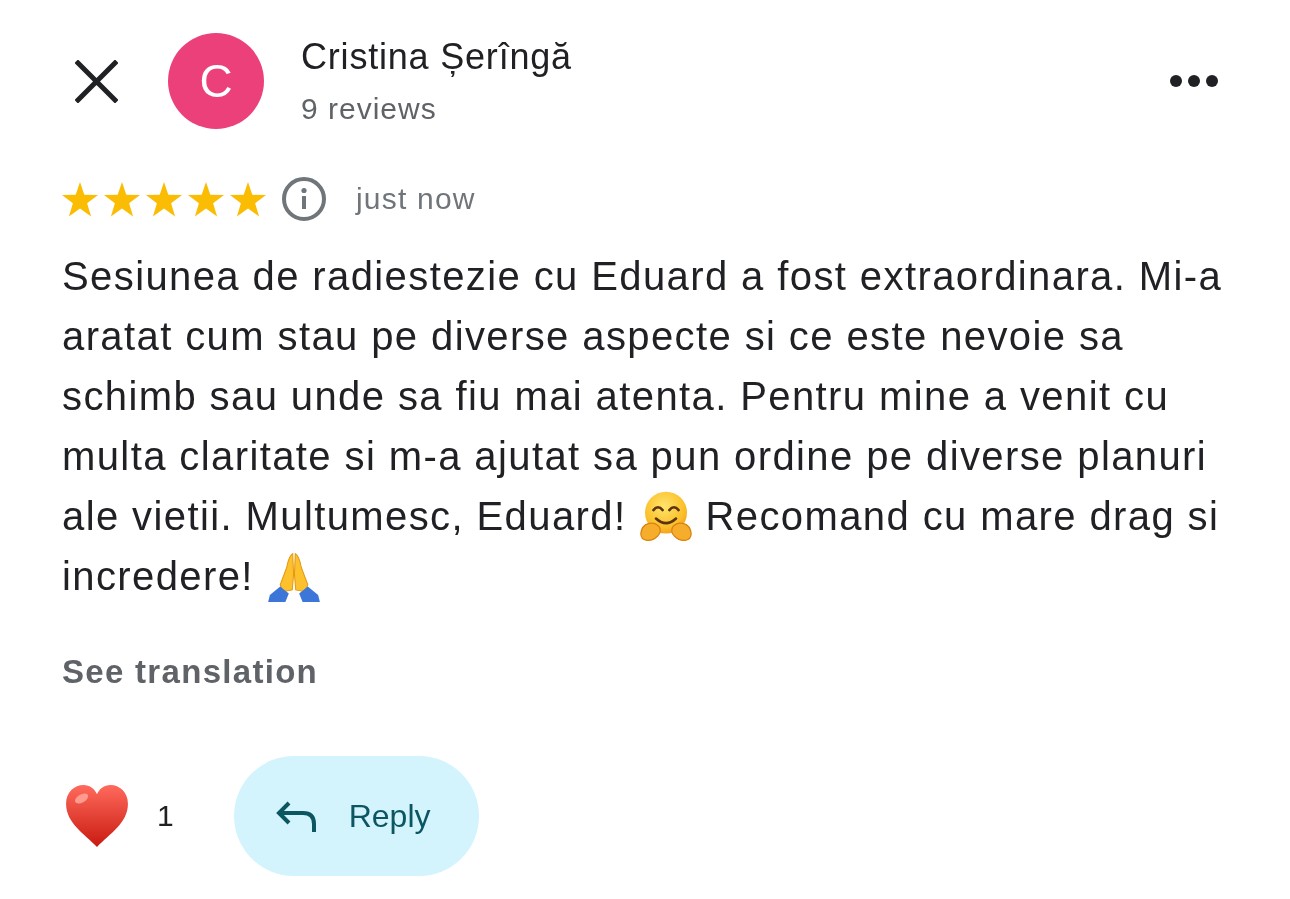 The image size is (1290, 899). Describe the element at coordinates (436, 57) in the screenshot. I see `reviewer-name: Cristina Șerîngă` at that location.